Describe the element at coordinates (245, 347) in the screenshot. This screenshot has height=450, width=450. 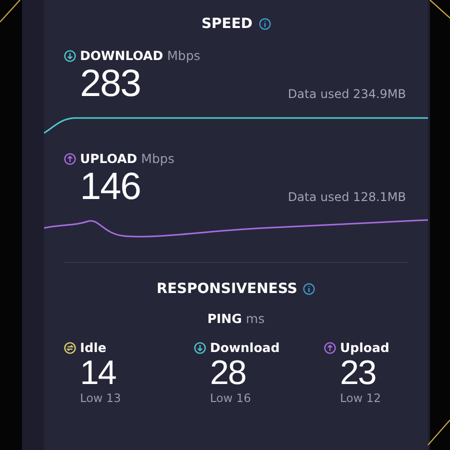
I see `ping-type-label: Download` at that location.